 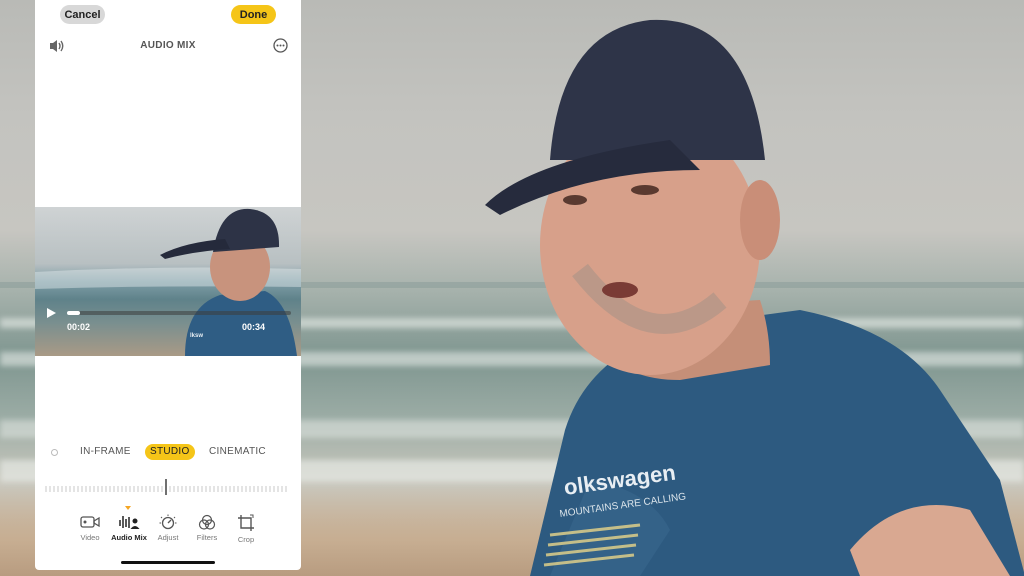 I want to click on cancel-button: Cancel, so click(x=82, y=14).